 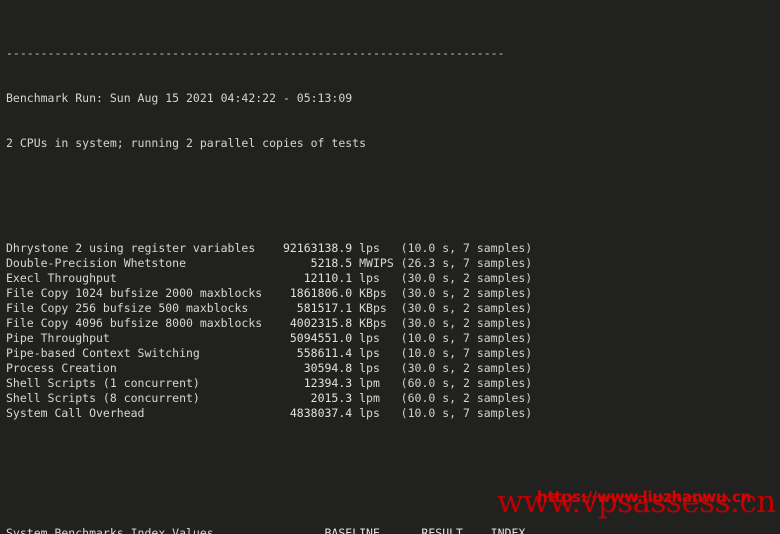 I want to click on col-header-result: RESULT, so click(x=421, y=530).